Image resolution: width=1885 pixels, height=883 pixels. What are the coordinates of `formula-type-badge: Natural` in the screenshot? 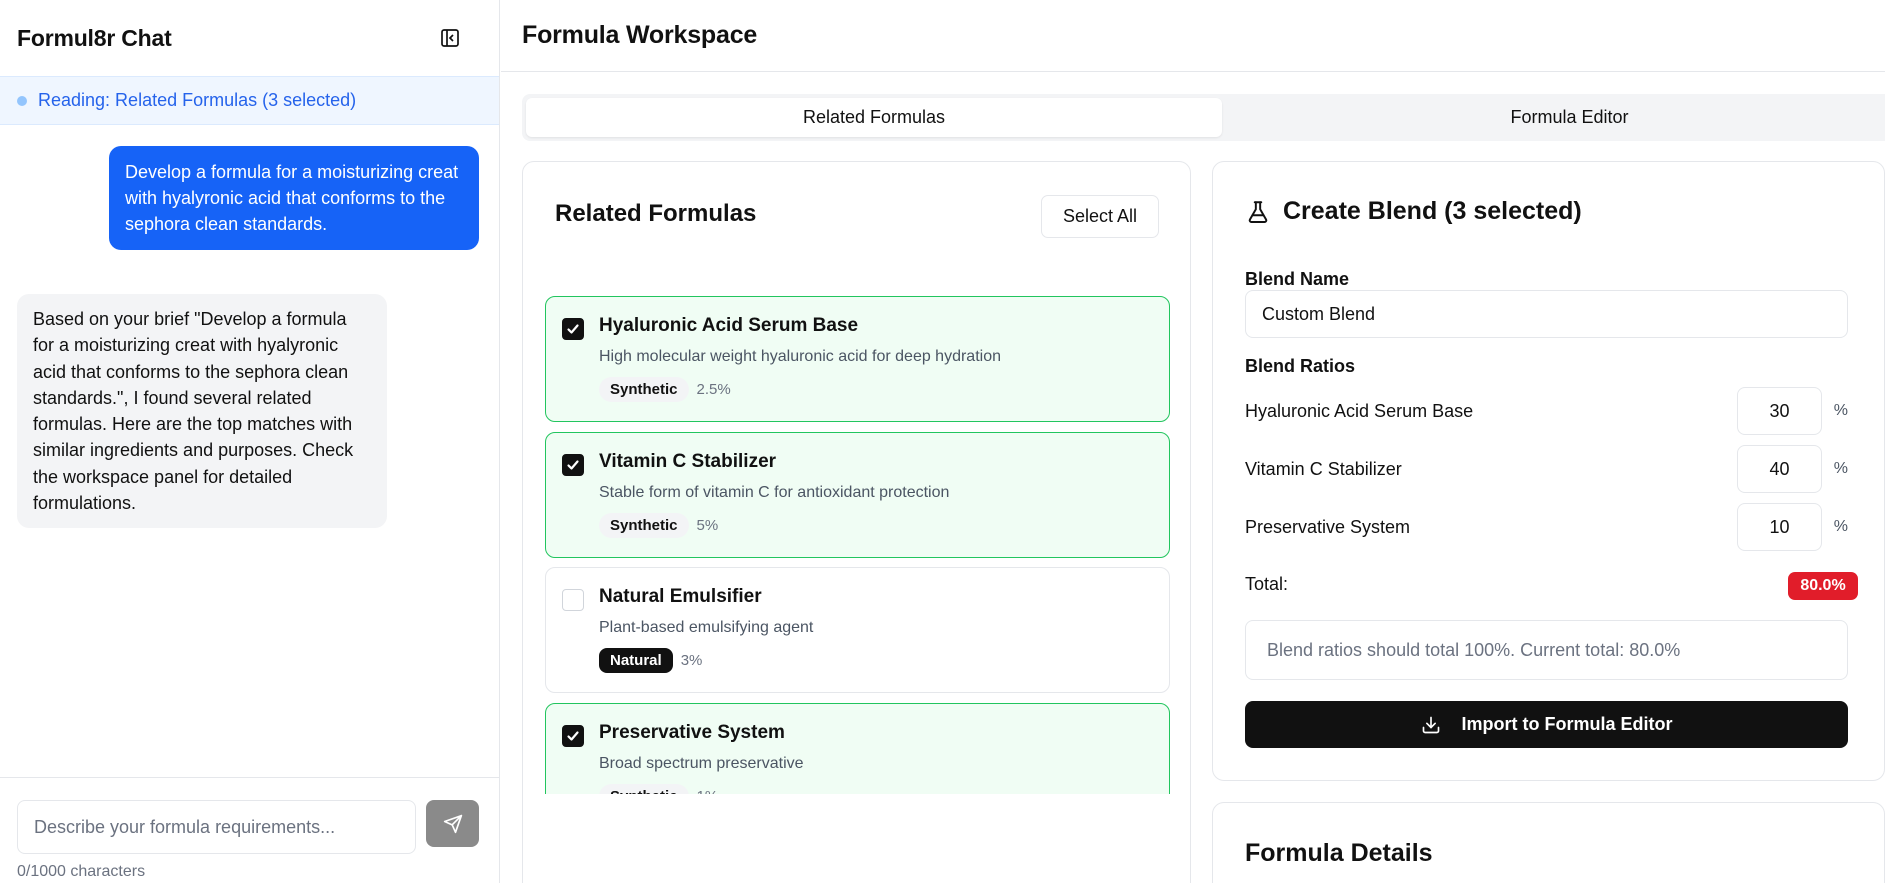 It's located at (636, 660).